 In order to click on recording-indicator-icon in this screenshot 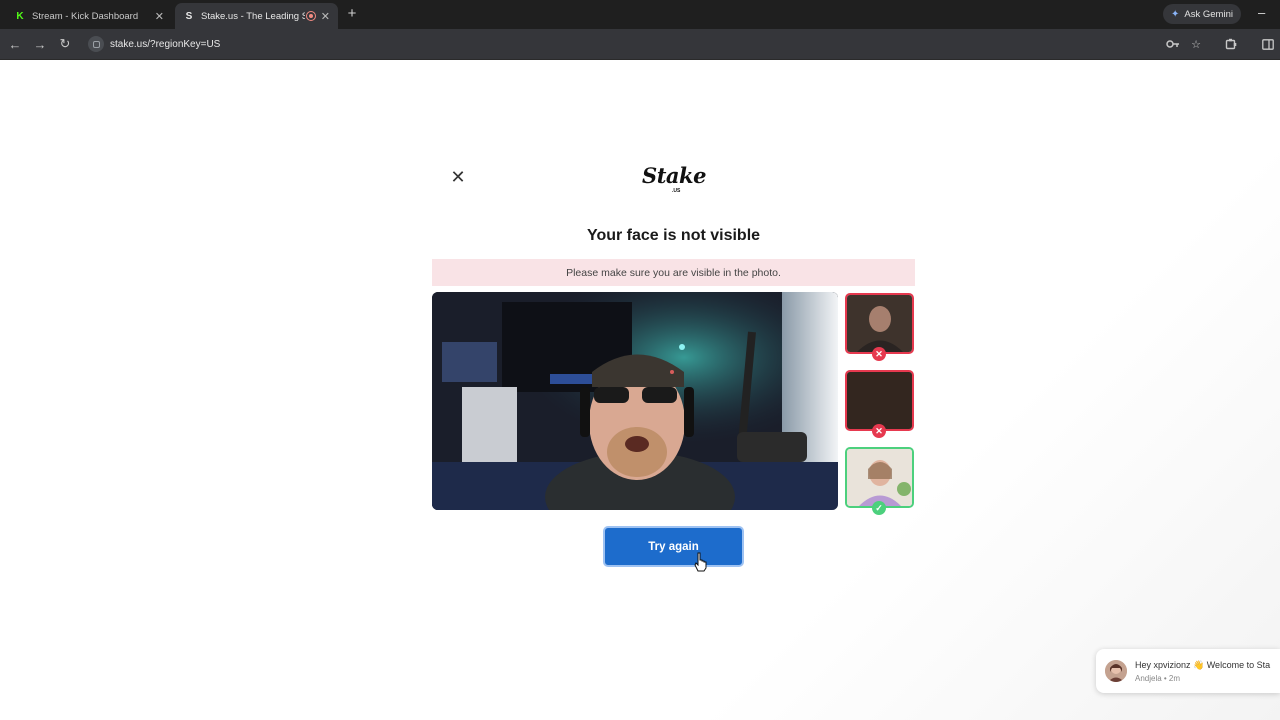, I will do `click(311, 16)`.